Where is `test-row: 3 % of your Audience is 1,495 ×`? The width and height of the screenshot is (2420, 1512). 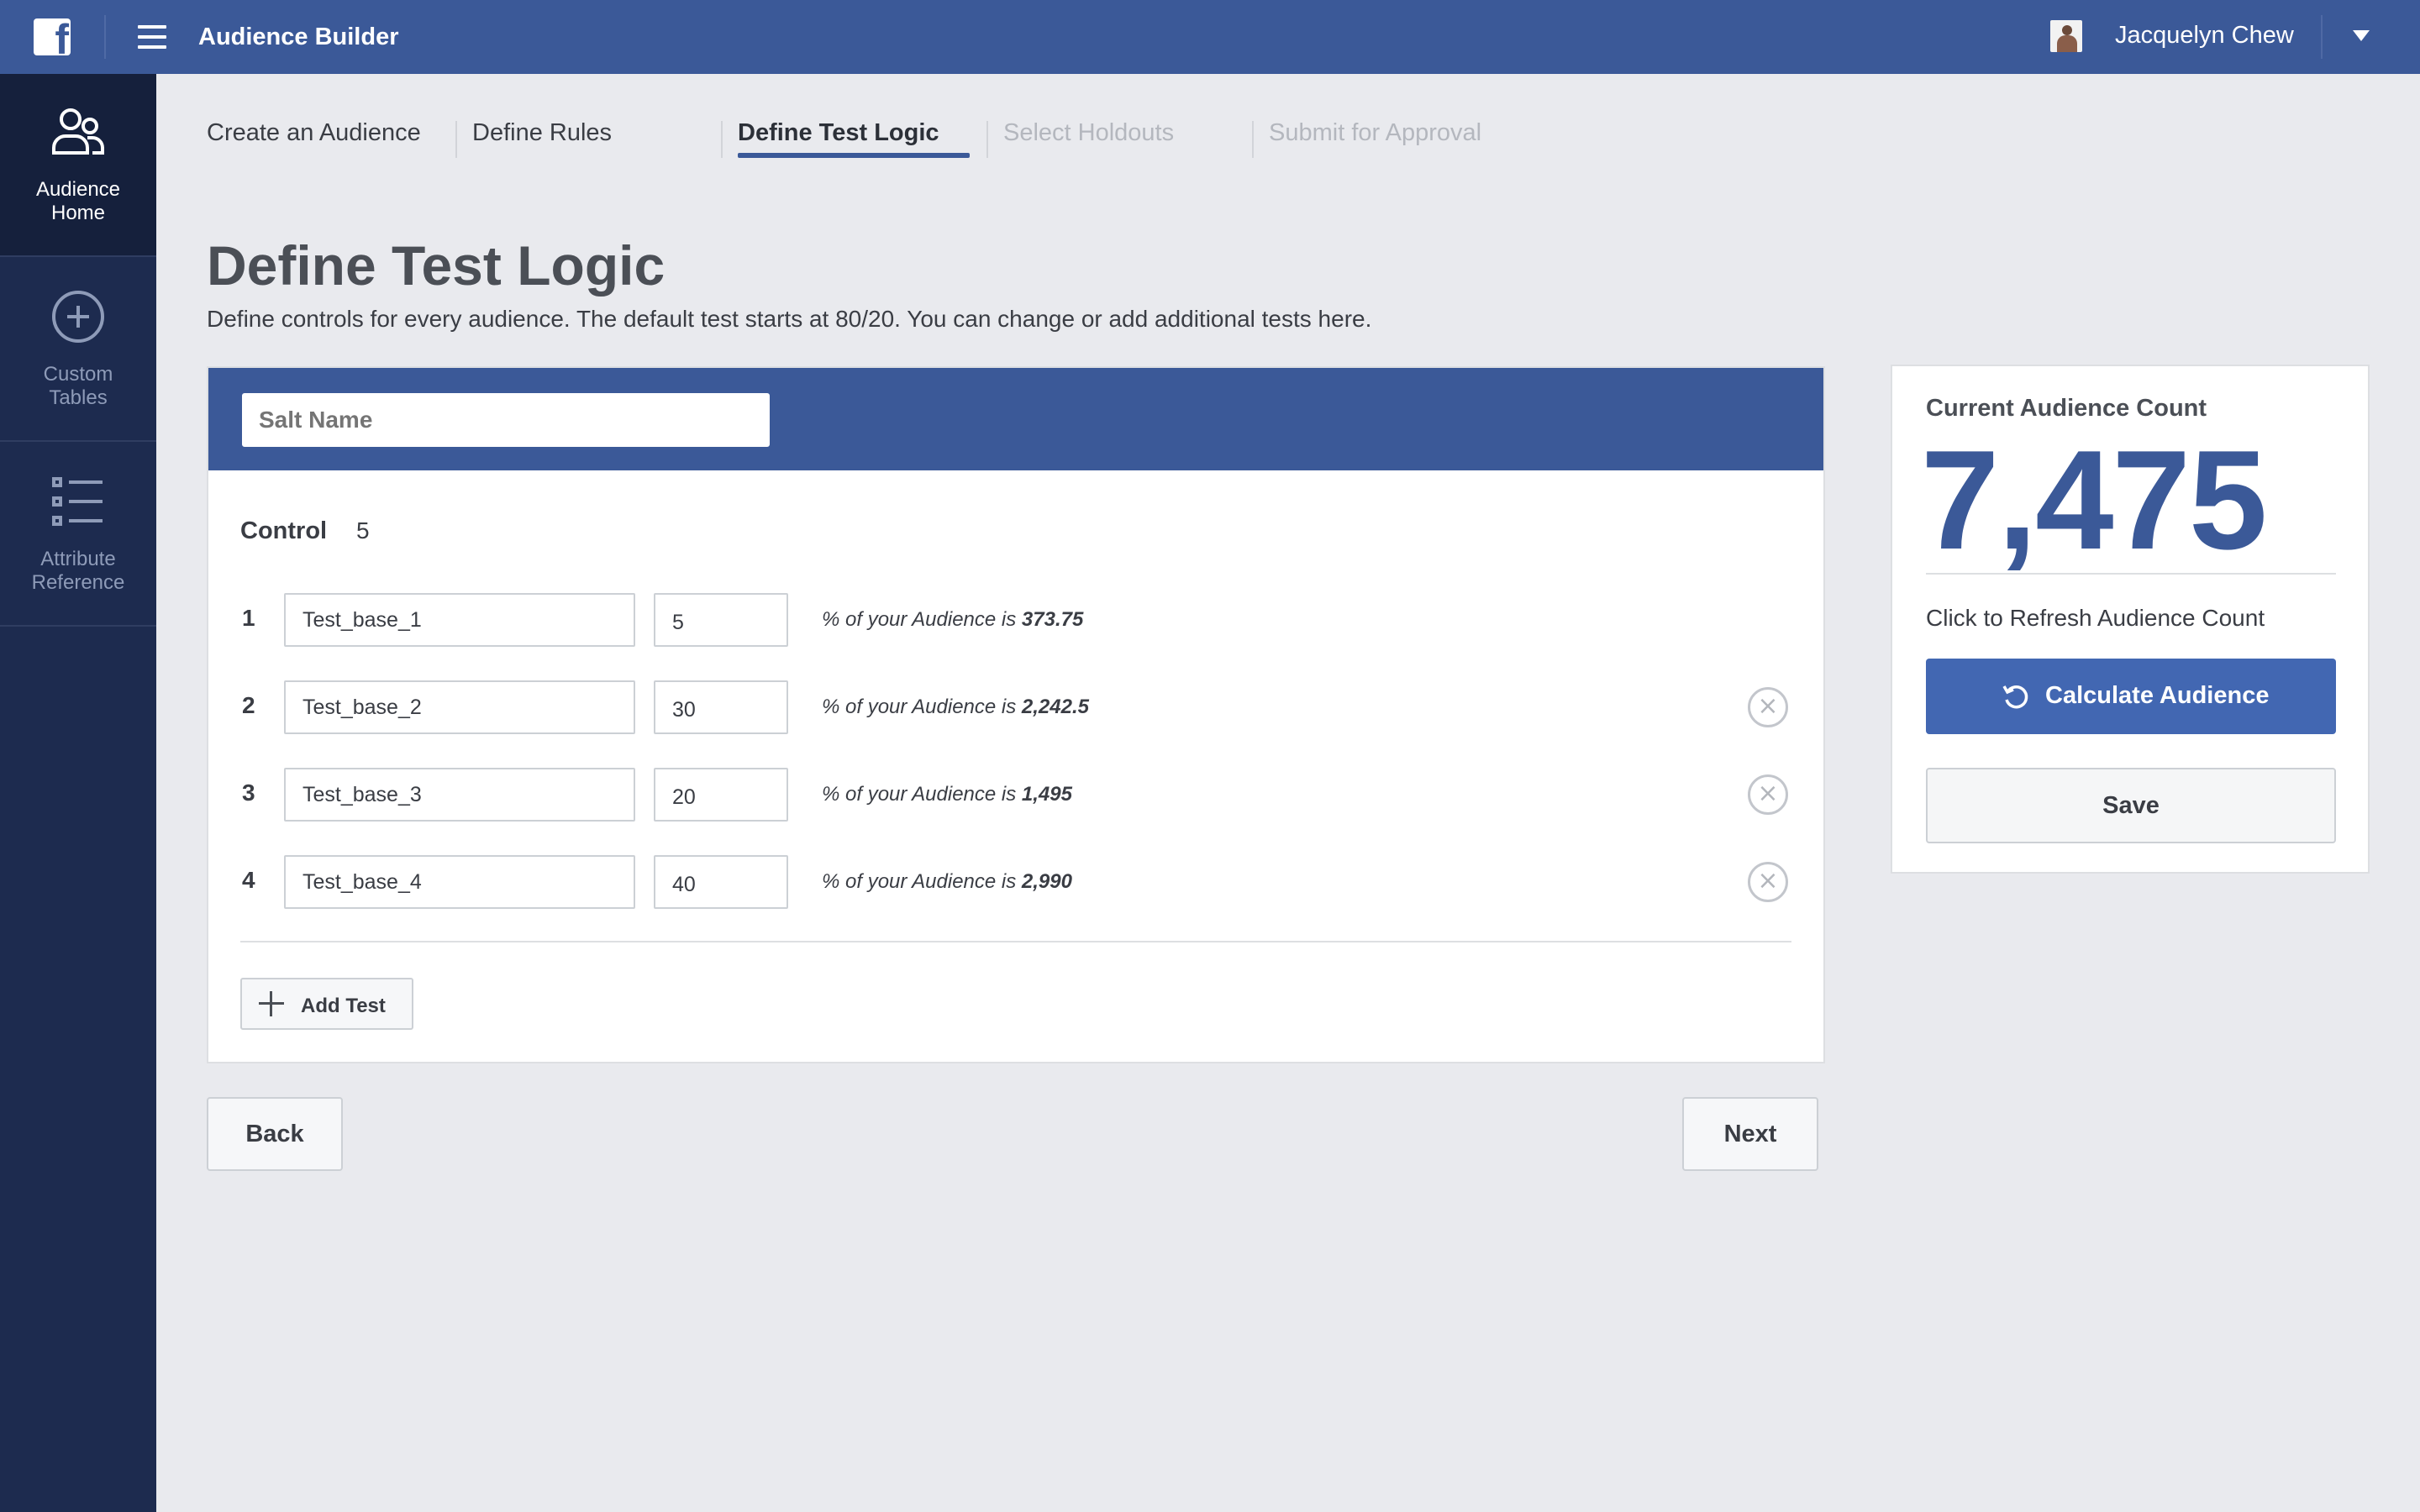
test-row: 3 % of your Audience is 1,495 × is located at coordinates (1016, 795).